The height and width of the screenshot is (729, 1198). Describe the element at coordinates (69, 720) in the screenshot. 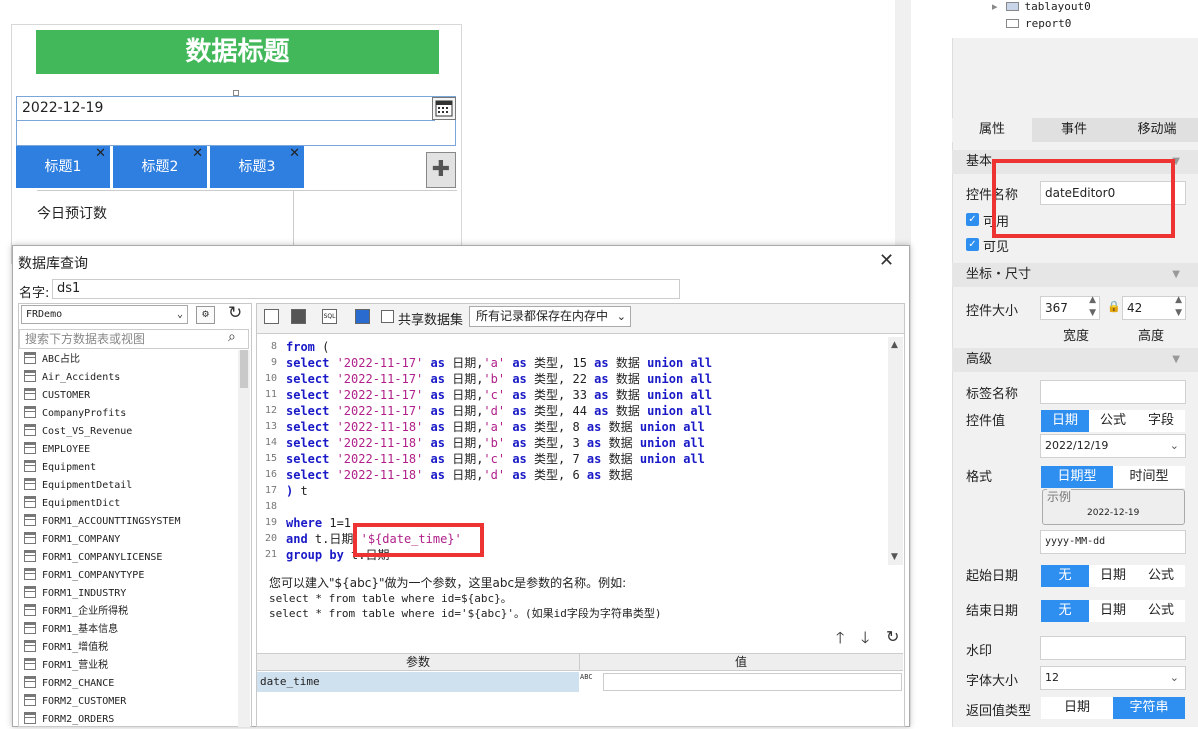

I see `table-list-item: FORM2_ORDERS` at that location.